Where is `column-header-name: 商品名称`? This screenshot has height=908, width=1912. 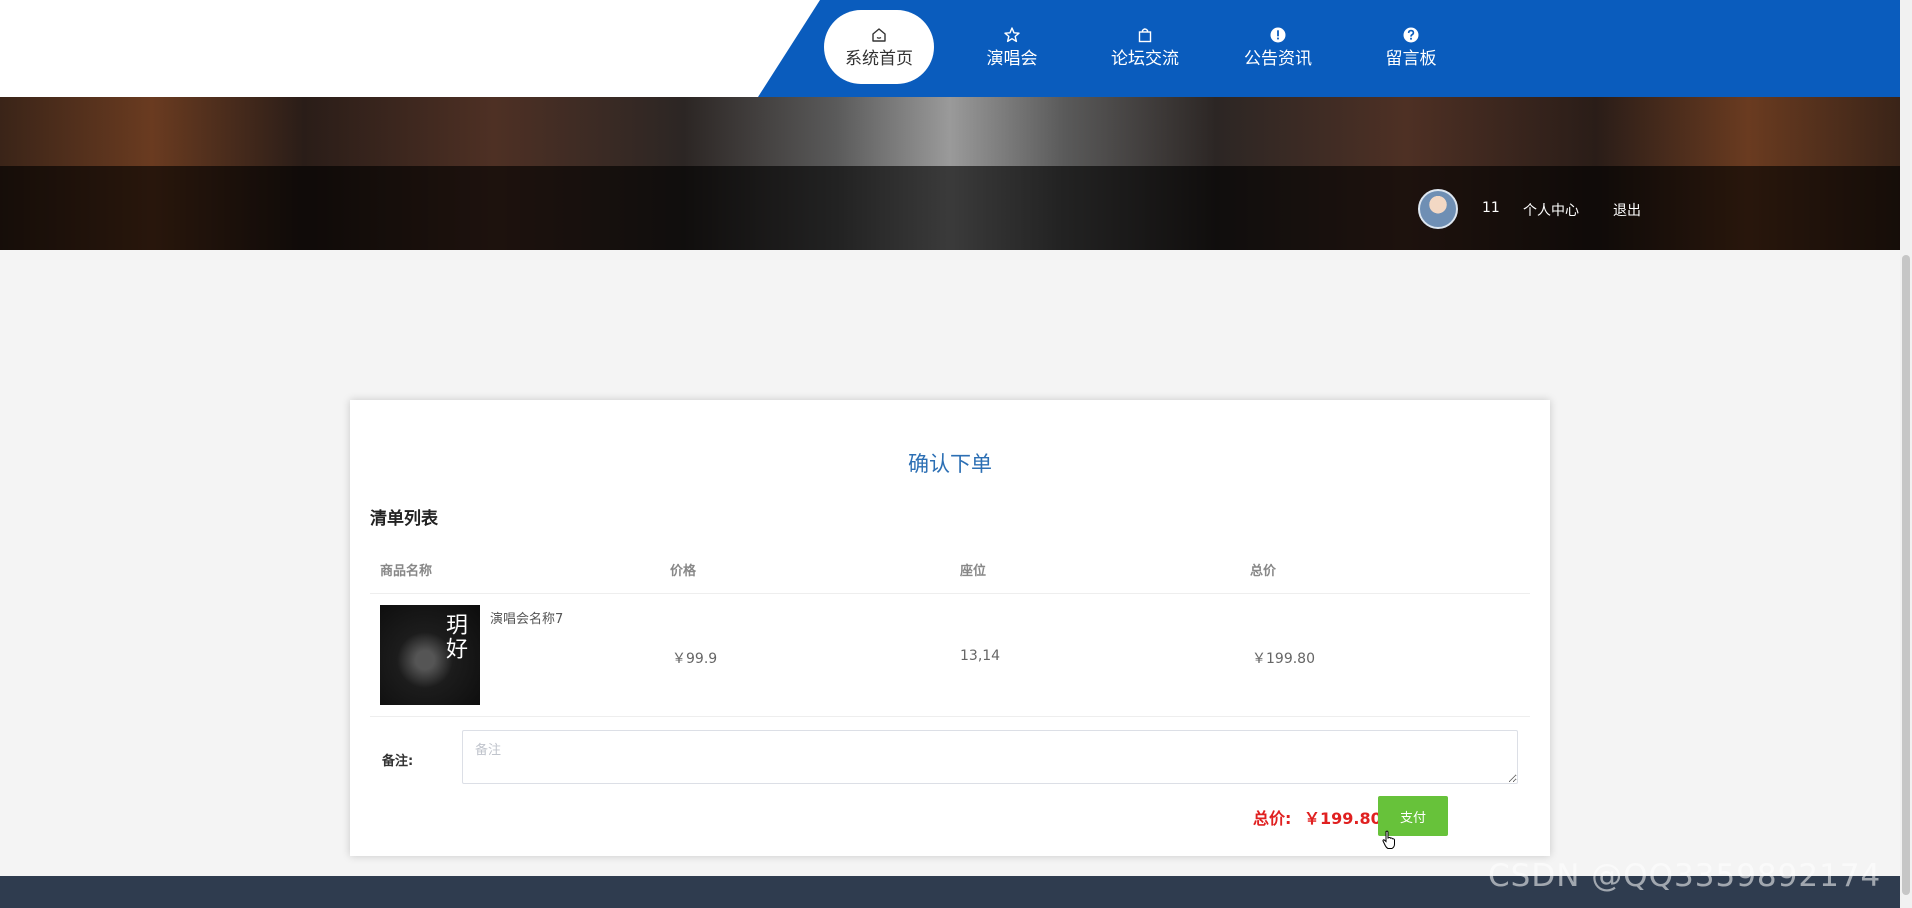 column-header-name: 商品名称 is located at coordinates (406, 571).